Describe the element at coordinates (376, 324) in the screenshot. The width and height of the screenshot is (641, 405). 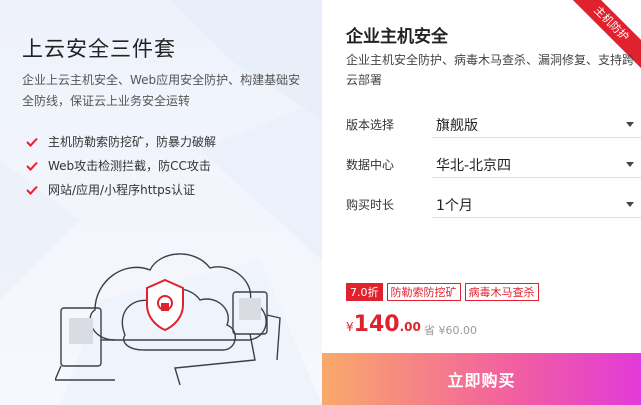
I see `price-integer: 140` at that location.